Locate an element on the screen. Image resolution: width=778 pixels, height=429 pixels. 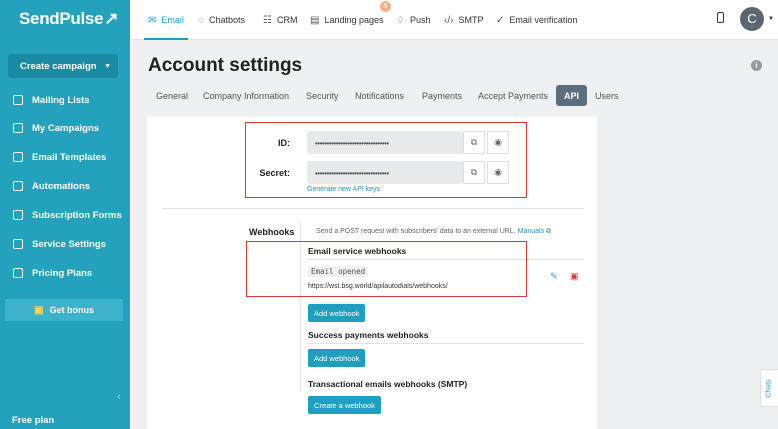
tab-notifications: Notifications is located at coordinates (379, 95).